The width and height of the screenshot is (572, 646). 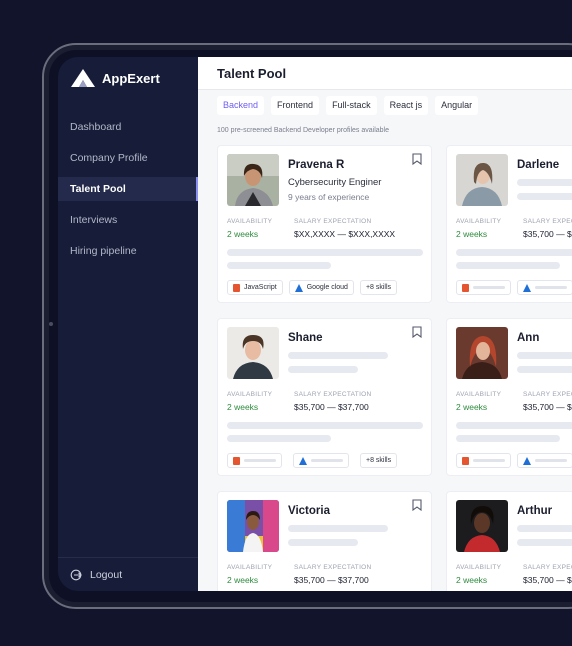 I want to click on skill-tag-label: JavaScript, so click(x=260, y=287).